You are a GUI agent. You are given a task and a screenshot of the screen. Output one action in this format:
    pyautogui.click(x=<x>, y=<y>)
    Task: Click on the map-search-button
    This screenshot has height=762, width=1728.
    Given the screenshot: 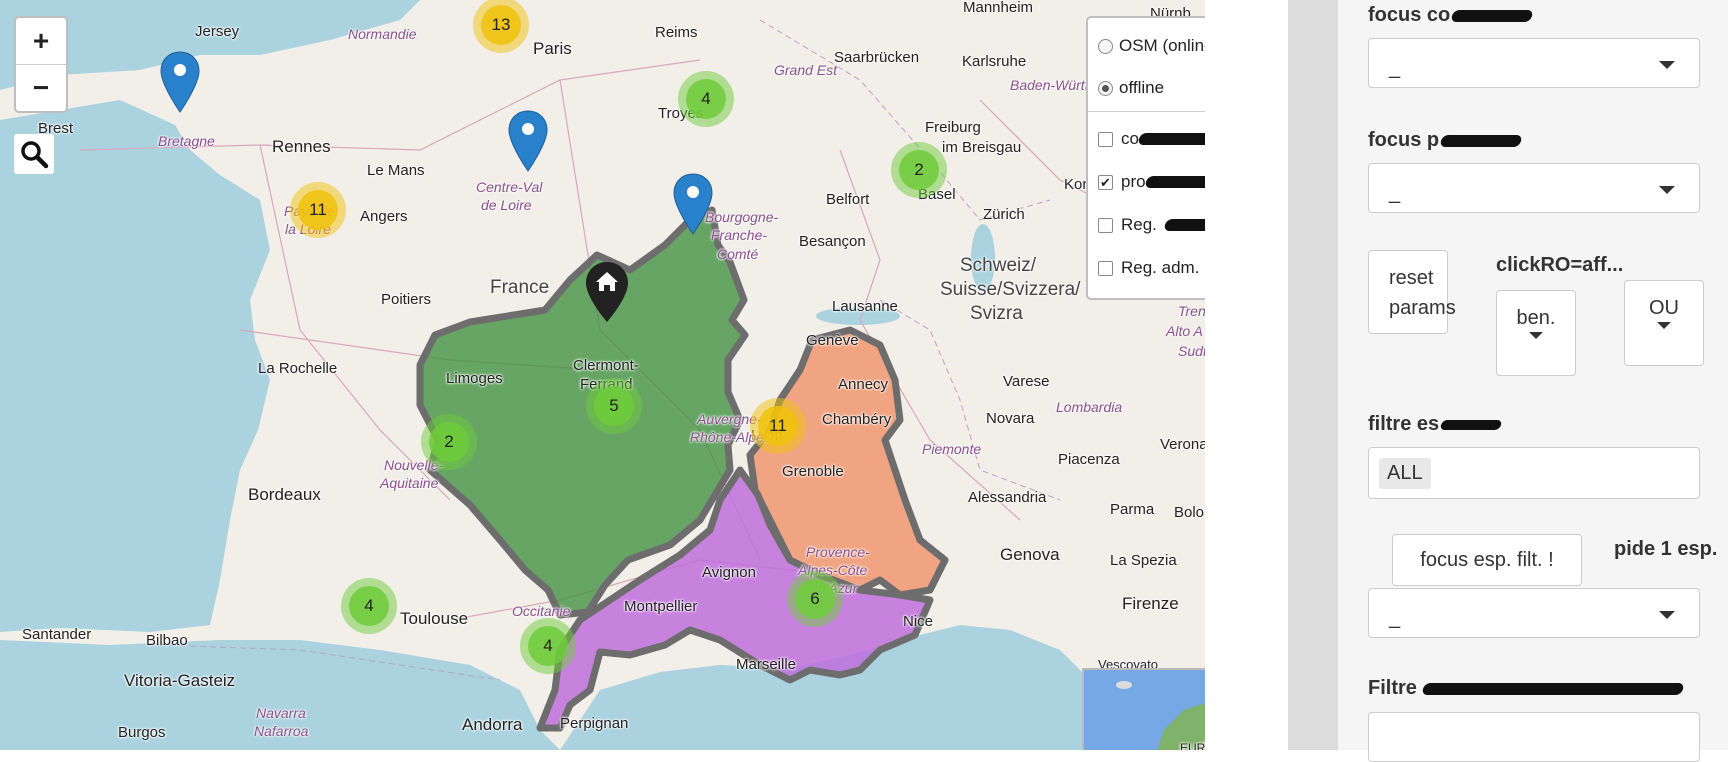 What is the action you would take?
    pyautogui.click(x=34, y=154)
    